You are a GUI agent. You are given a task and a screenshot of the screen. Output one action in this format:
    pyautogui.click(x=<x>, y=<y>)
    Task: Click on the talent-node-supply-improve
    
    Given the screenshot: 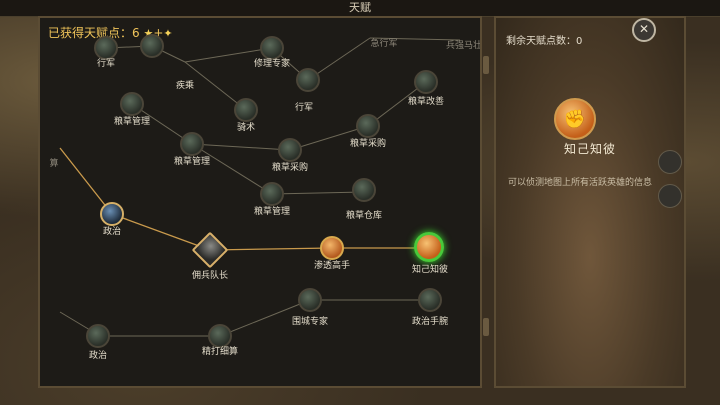 What is the action you would take?
    pyautogui.click(x=426, y=82)
    